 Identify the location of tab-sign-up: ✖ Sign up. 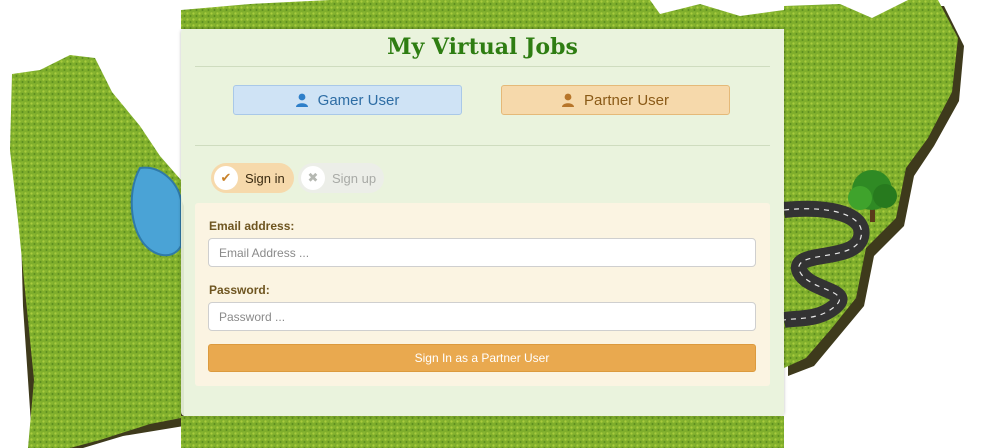
(341, 178).